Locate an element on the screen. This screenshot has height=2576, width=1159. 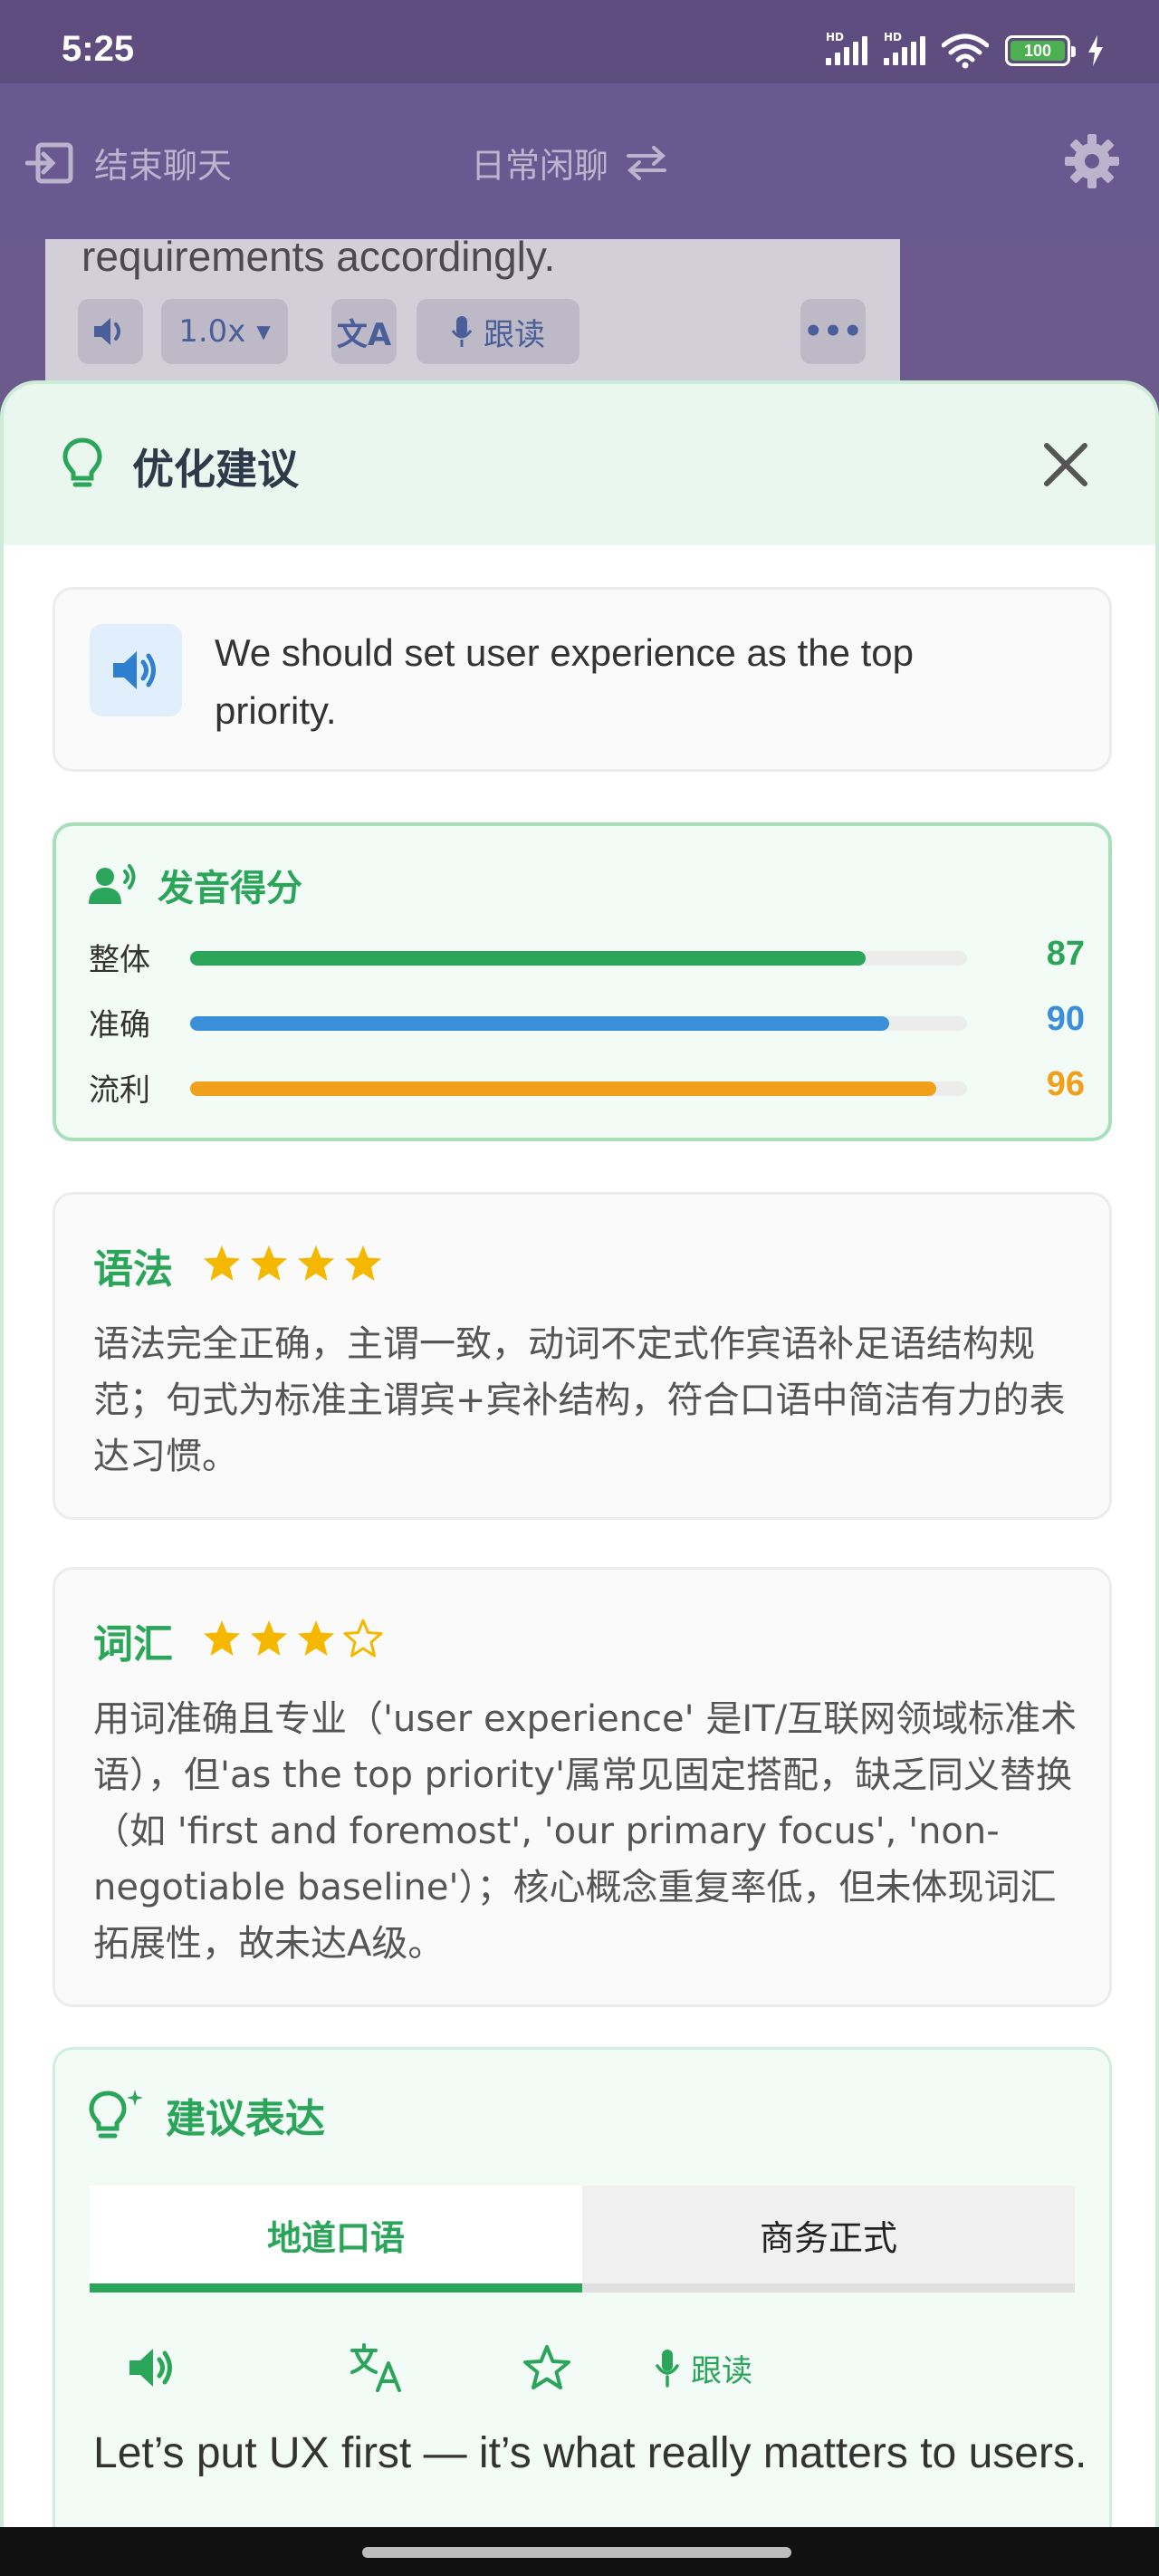
battery-icon: 100 is located at coordinates (1040, 50).